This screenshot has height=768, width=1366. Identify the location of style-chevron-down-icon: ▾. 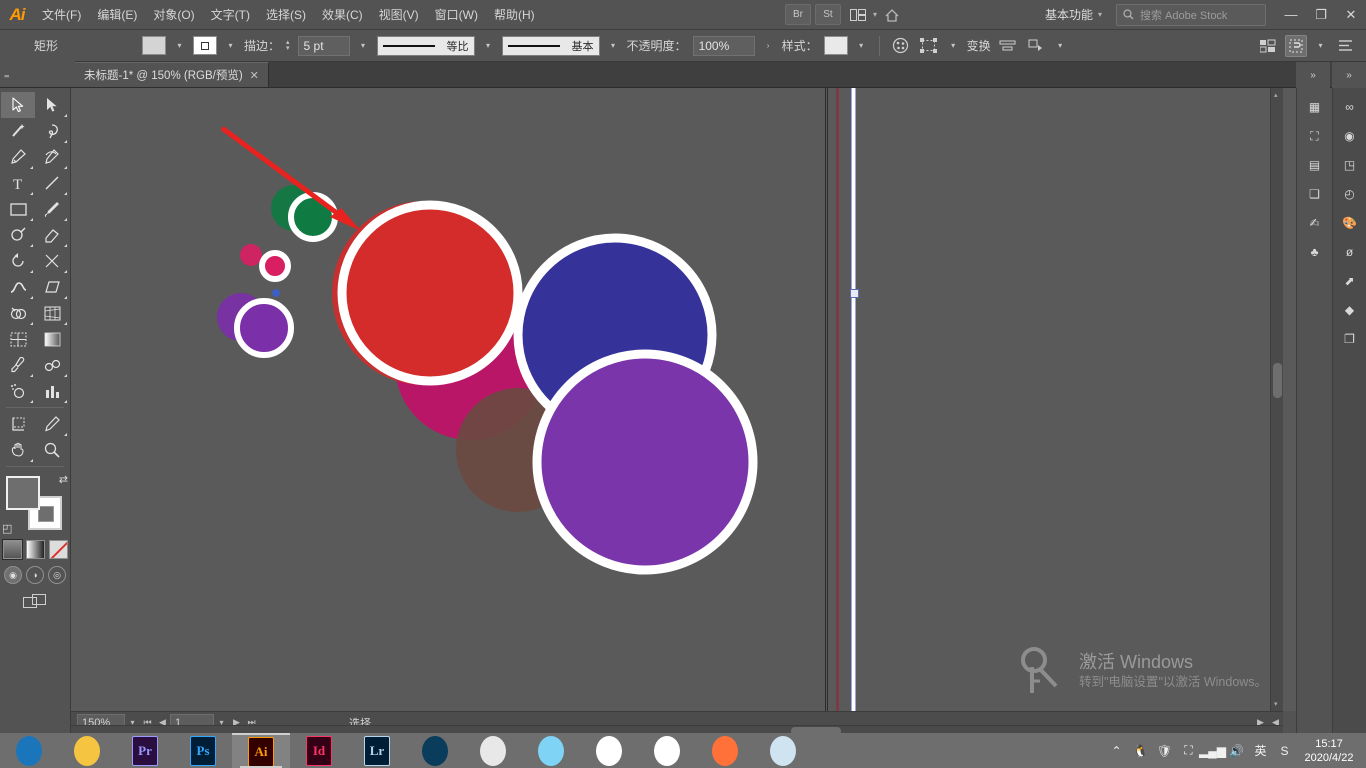
(861, 45).